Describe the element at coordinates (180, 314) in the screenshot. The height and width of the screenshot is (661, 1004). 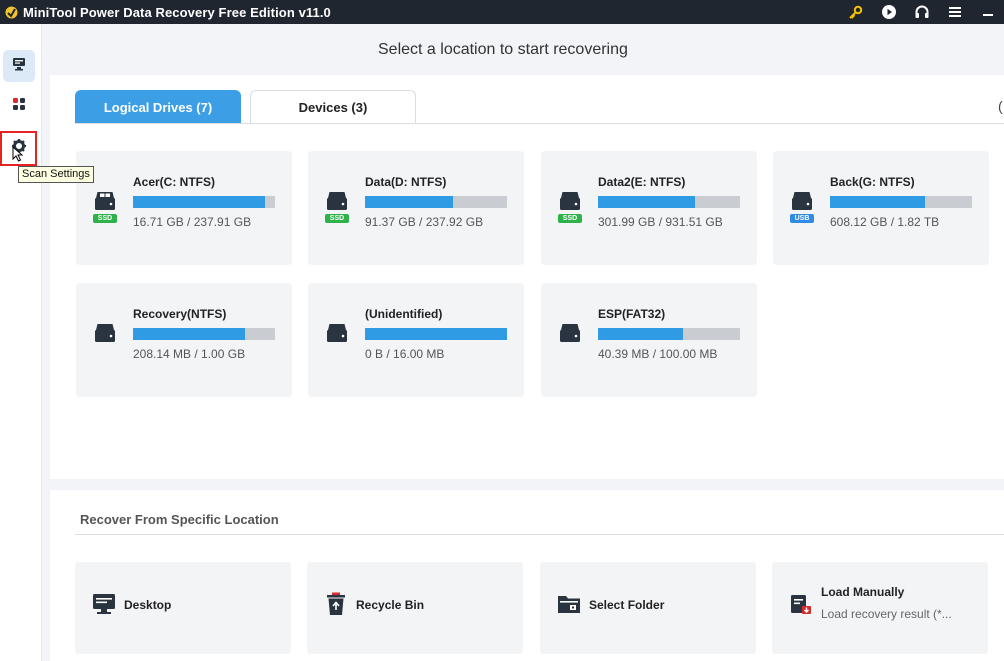
I see `drive-name: Recovery(NTFS)` at that location.